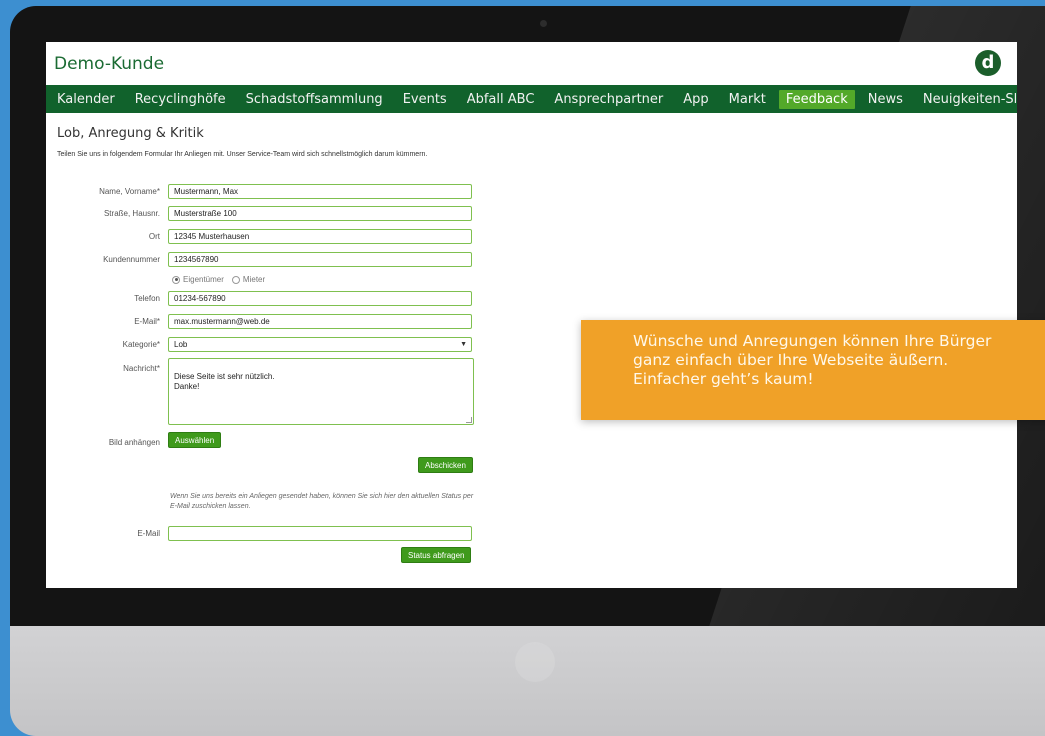 The height and width of the screenshot is (736, 1045). What do you see at coordinates (608, 99) in the screenshot?
I see `nav-item-ansprechpartner: Ansprechpartner` at bounding box center [608, 99].